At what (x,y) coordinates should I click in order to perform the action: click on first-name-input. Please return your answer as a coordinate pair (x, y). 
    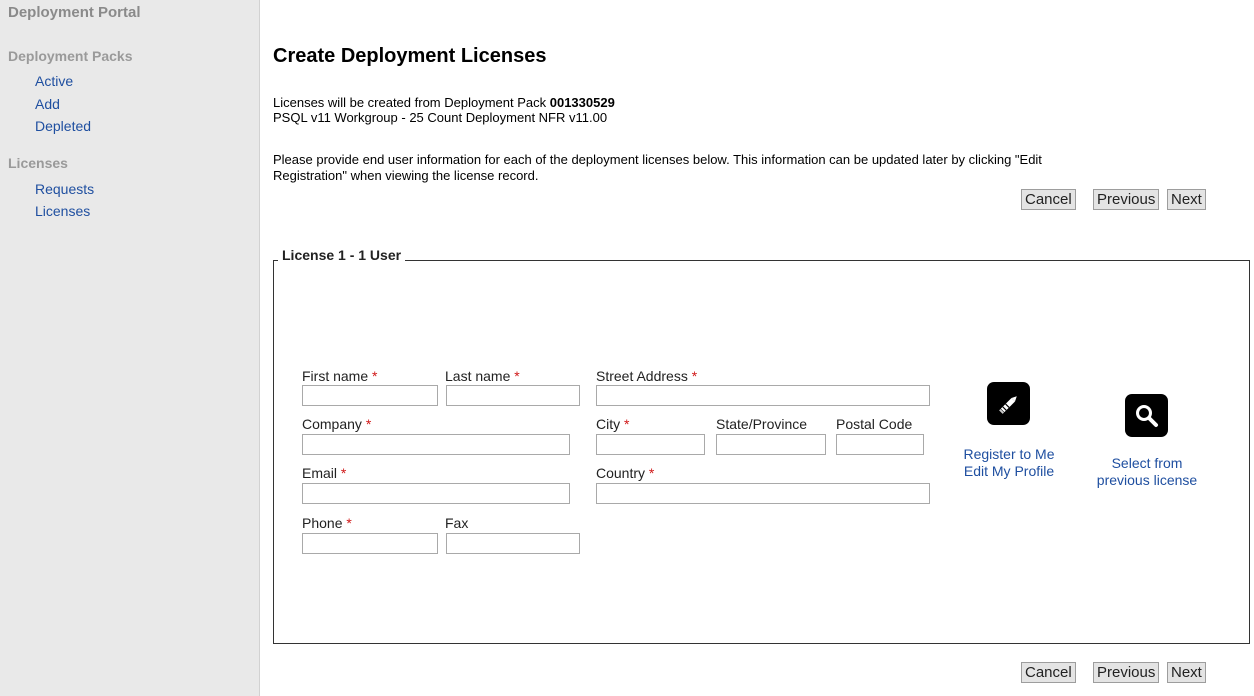
    Looking at the image, I should click on (370, 395).